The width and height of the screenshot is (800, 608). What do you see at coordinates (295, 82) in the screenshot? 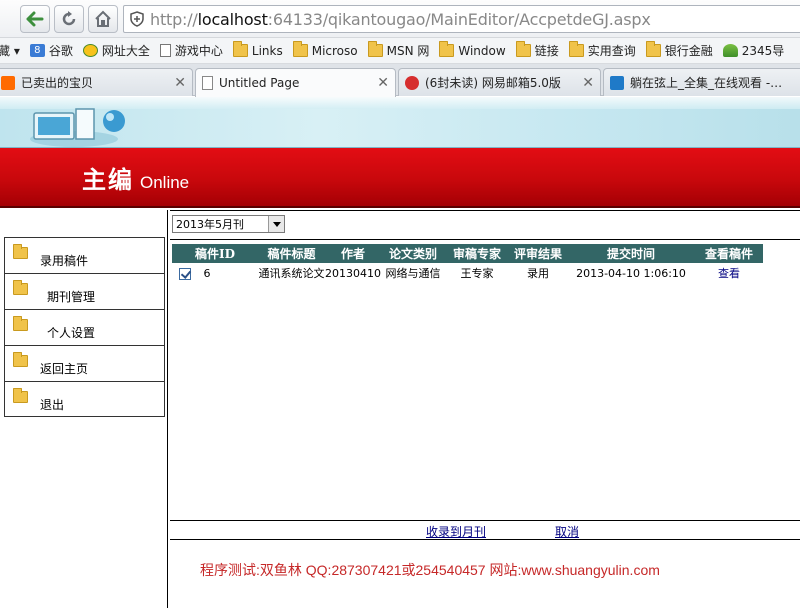
I see `tab-untitled-page: Untitled Page ✕` at bounding box center [295, 82].